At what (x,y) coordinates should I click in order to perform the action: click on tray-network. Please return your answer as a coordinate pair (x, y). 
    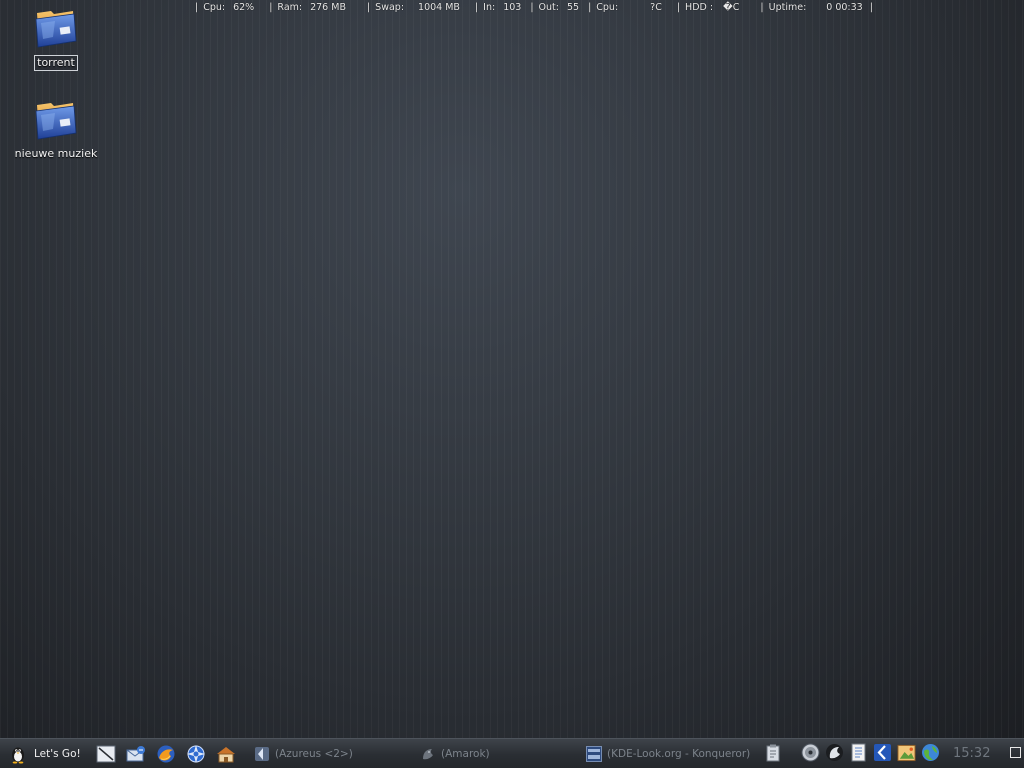
    Looking at the image, I should click on (930, 752).